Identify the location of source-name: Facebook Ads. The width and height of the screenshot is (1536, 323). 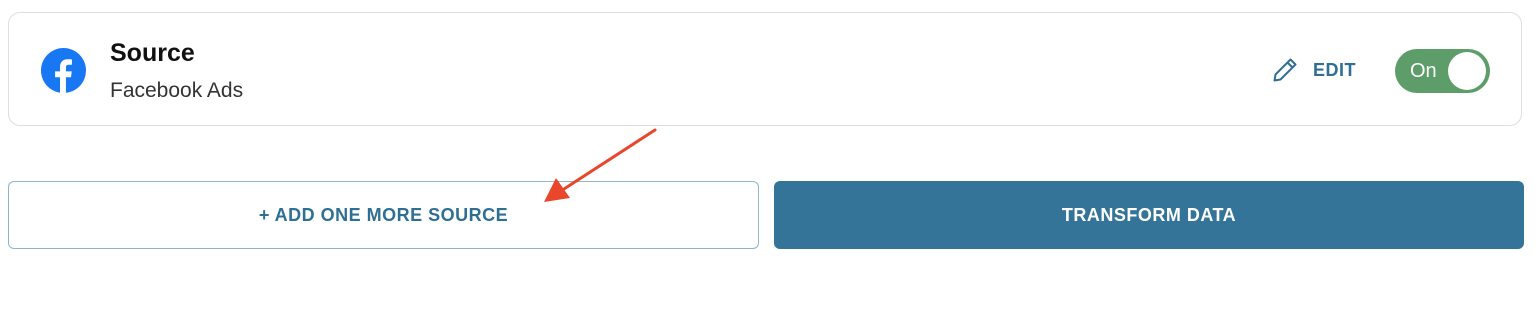
(177, 90).